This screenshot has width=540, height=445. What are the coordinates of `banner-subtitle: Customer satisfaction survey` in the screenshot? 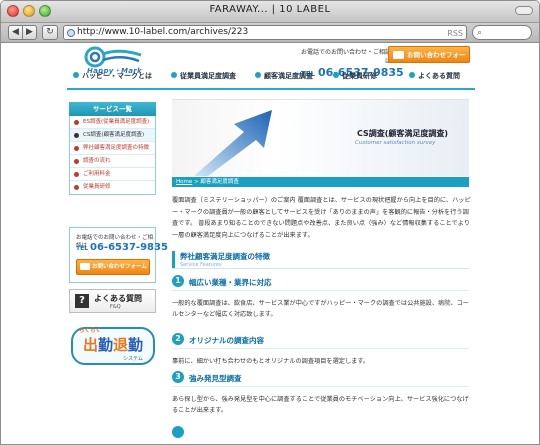 It's located at (395, 143).